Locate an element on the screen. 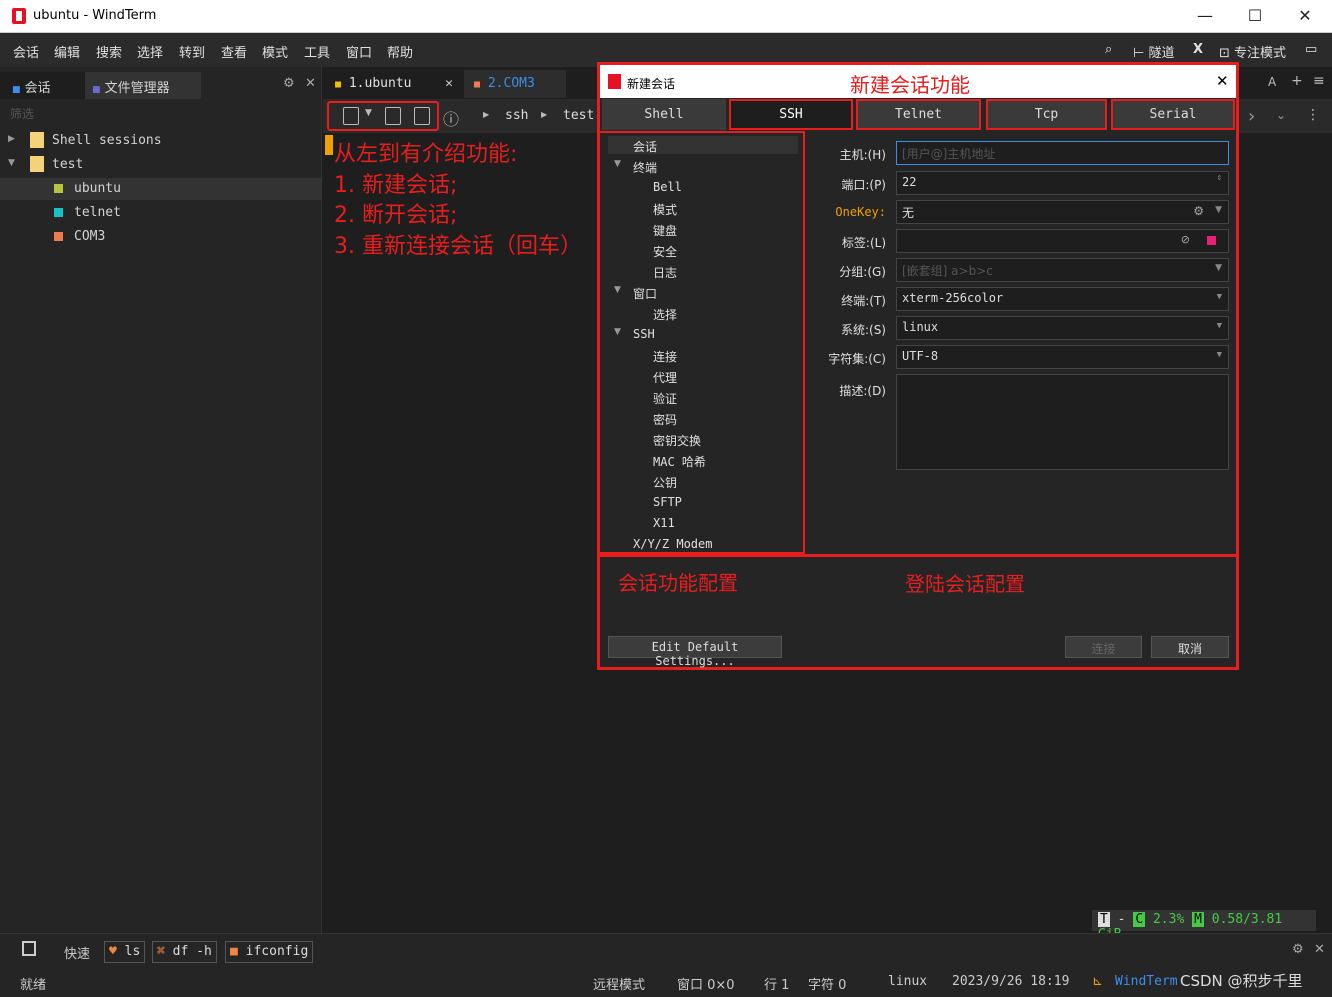 The height and width of the screenshot is (997, 1332). quick-panel-icon is located at coordinates (29, 948).